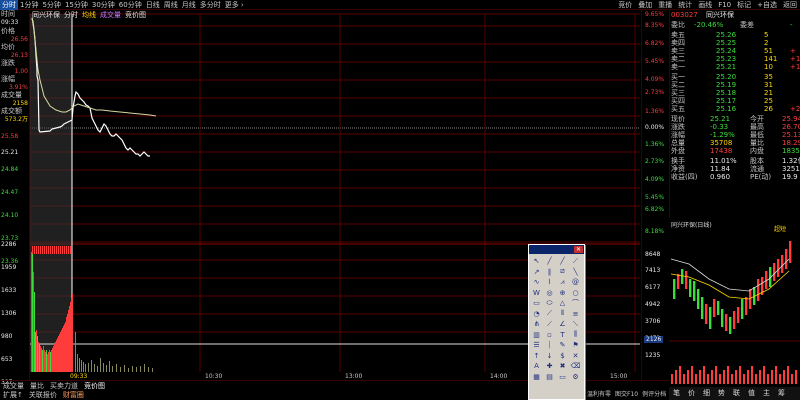  Describe the element at coordinates (71, 15) in the screenshot. I see `tab-timeshare: 分时` at that location.